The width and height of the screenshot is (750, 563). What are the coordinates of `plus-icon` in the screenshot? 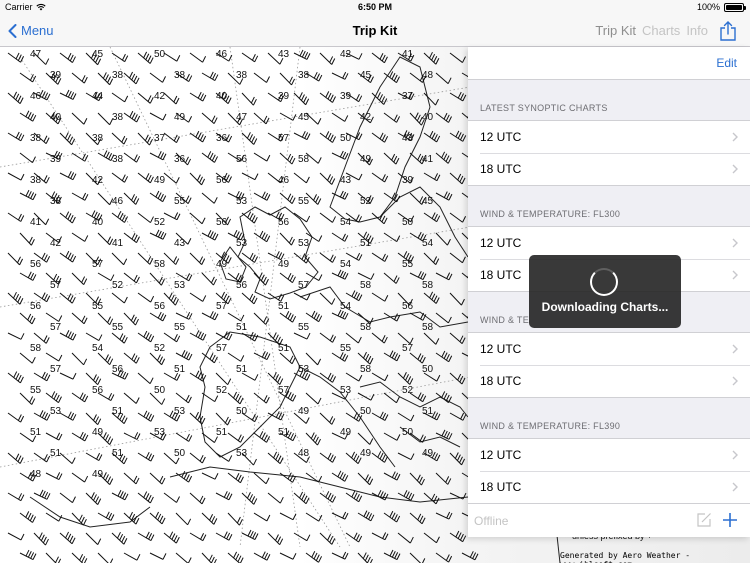 It's located at (730, 520).